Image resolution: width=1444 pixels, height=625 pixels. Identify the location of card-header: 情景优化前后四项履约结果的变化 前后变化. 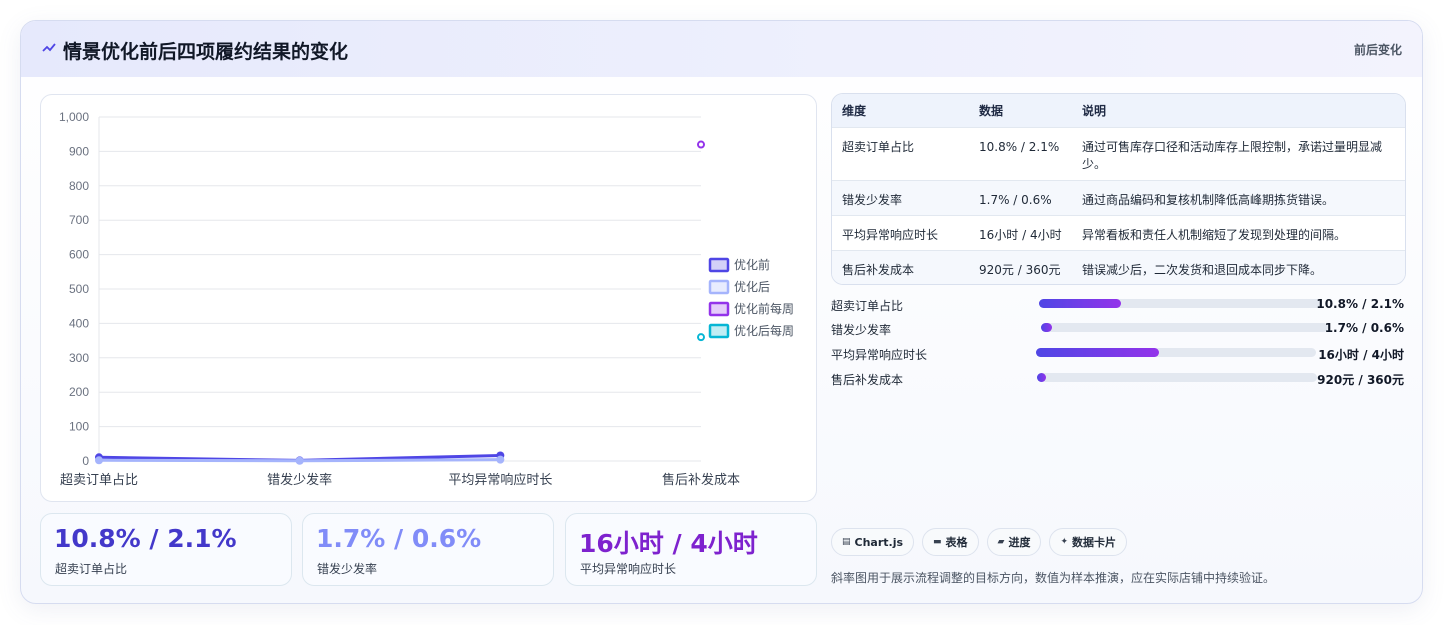
(721, 49).